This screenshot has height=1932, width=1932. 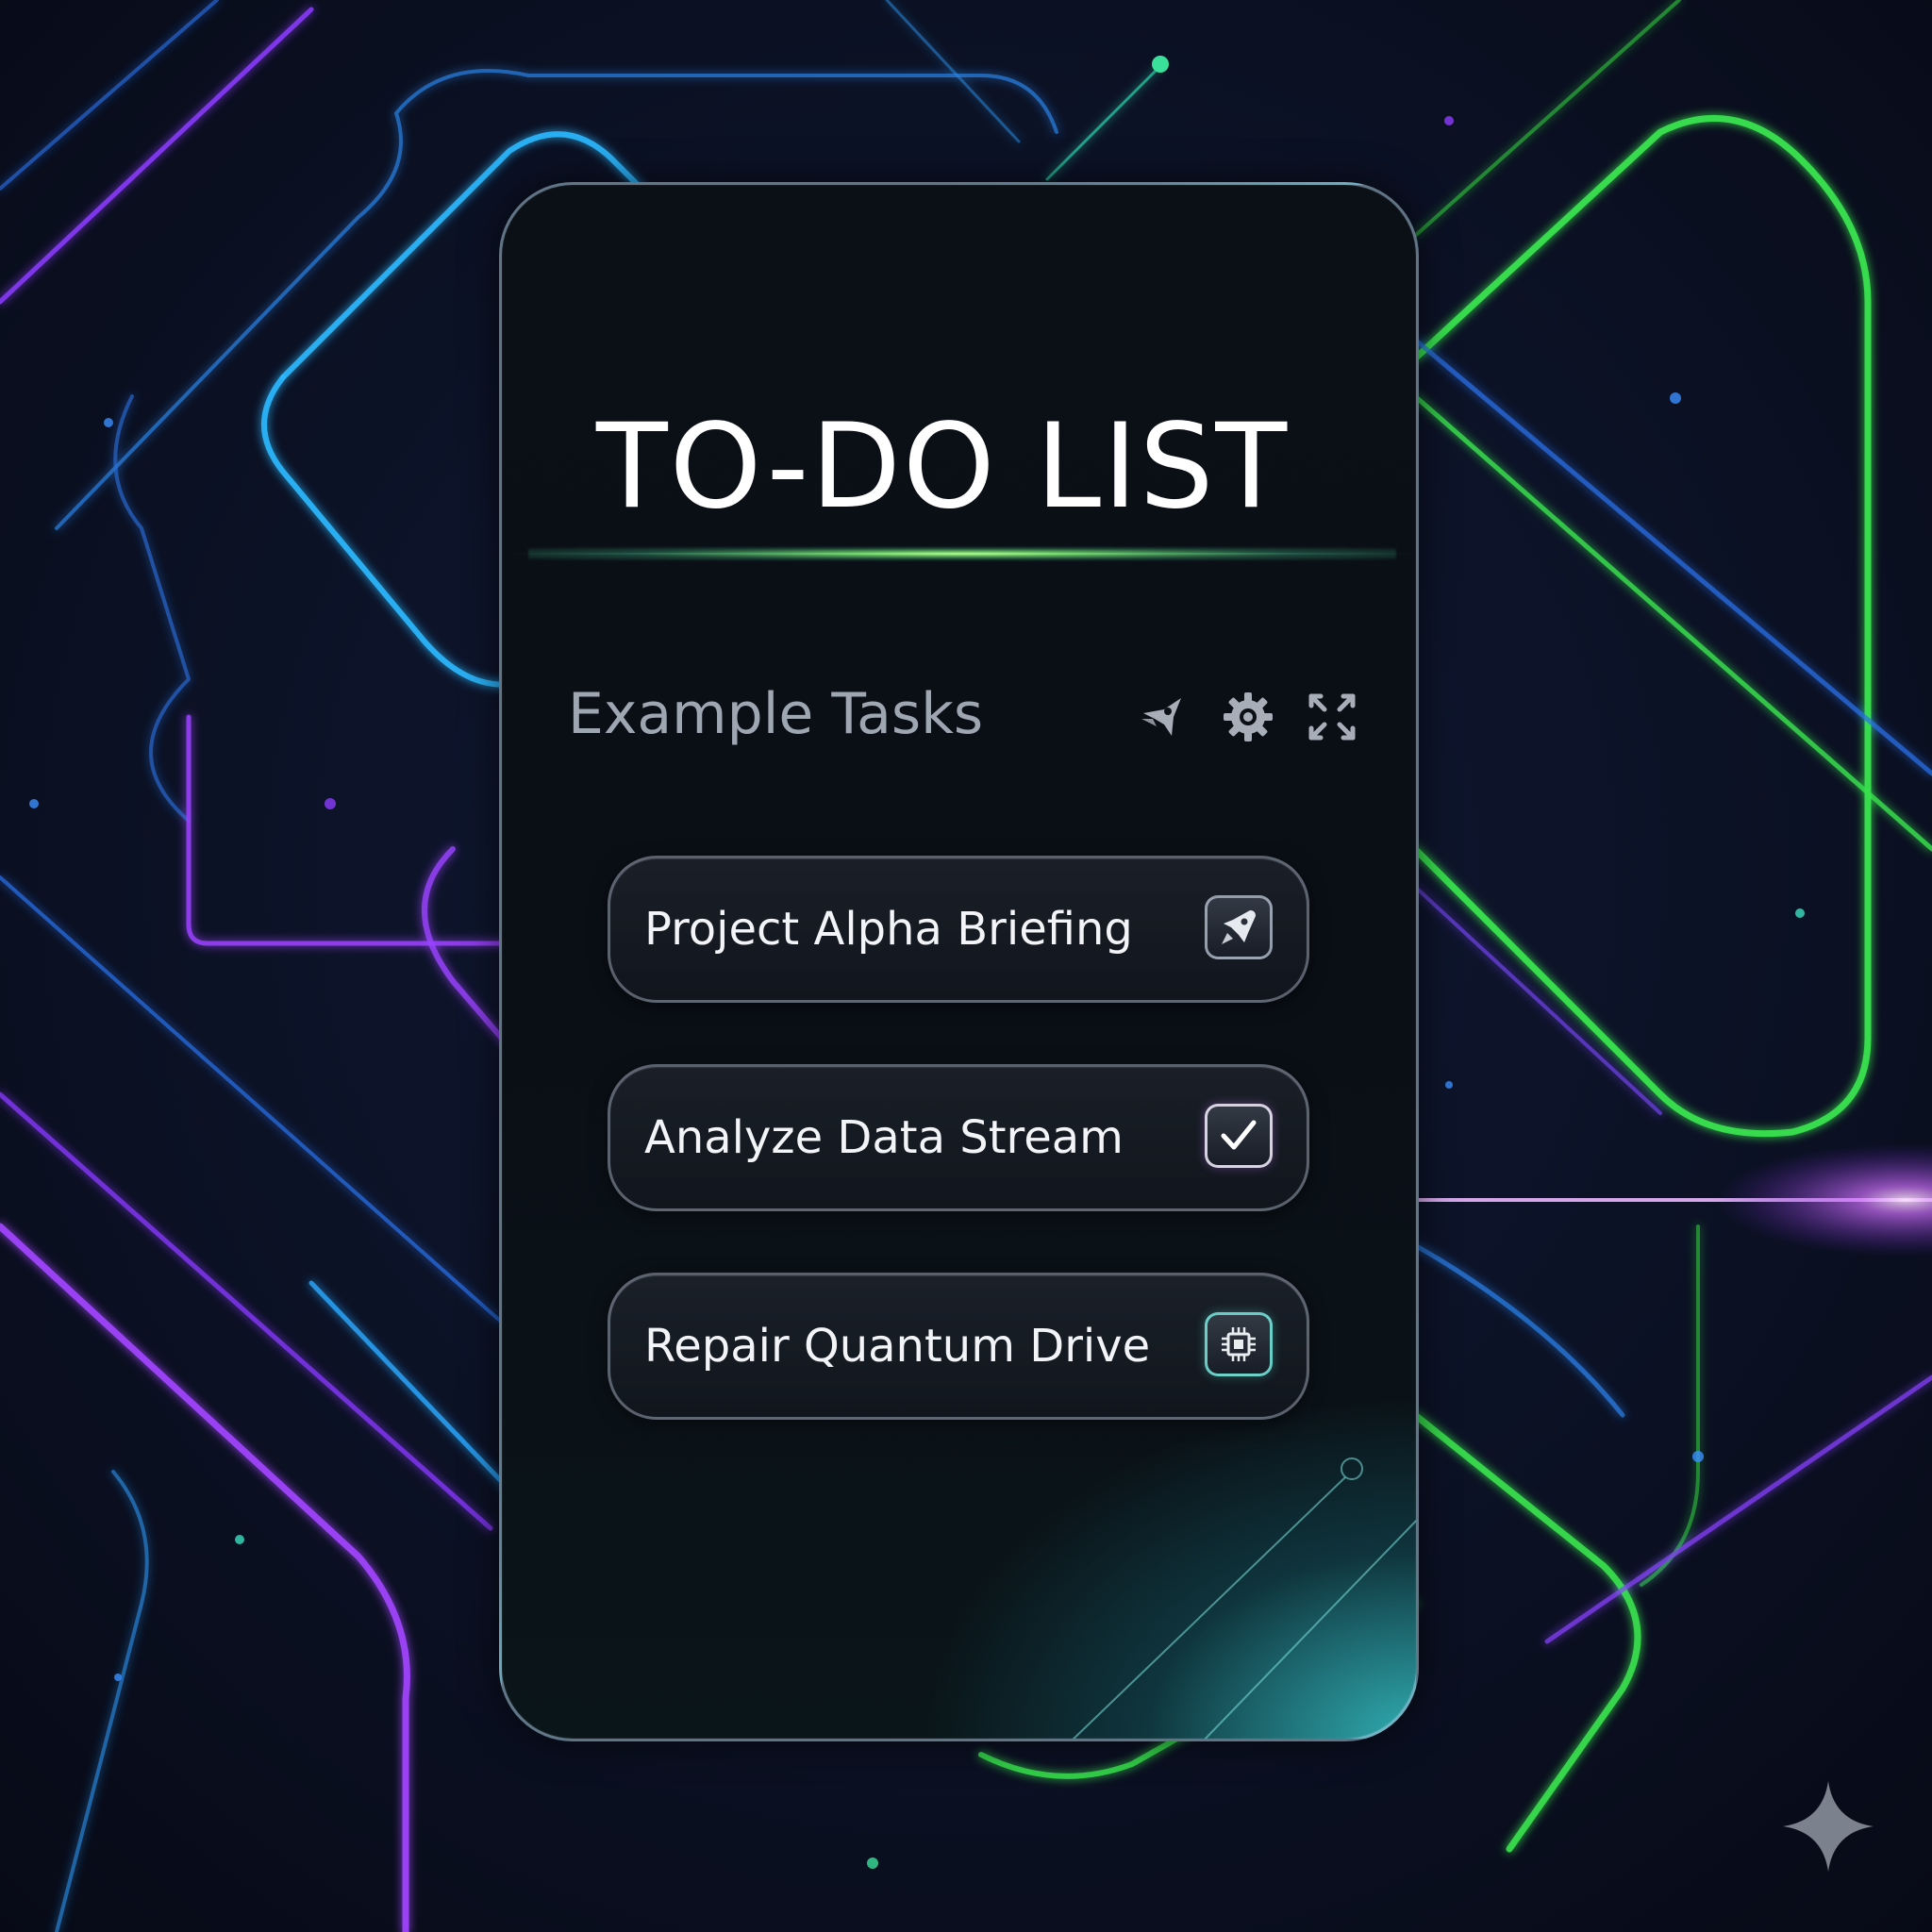 I want to click on chip-icon, so click(x=1239, y=1344).